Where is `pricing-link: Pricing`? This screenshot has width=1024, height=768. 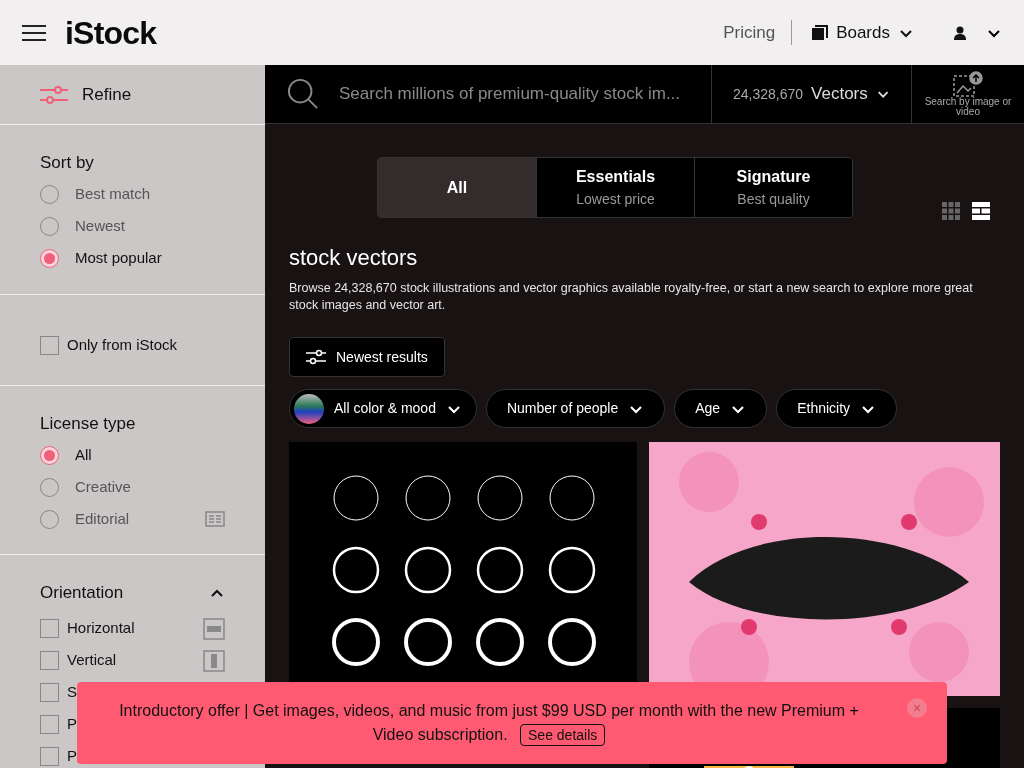 pricing-link: Pricing is located at coordinates (758, 32).